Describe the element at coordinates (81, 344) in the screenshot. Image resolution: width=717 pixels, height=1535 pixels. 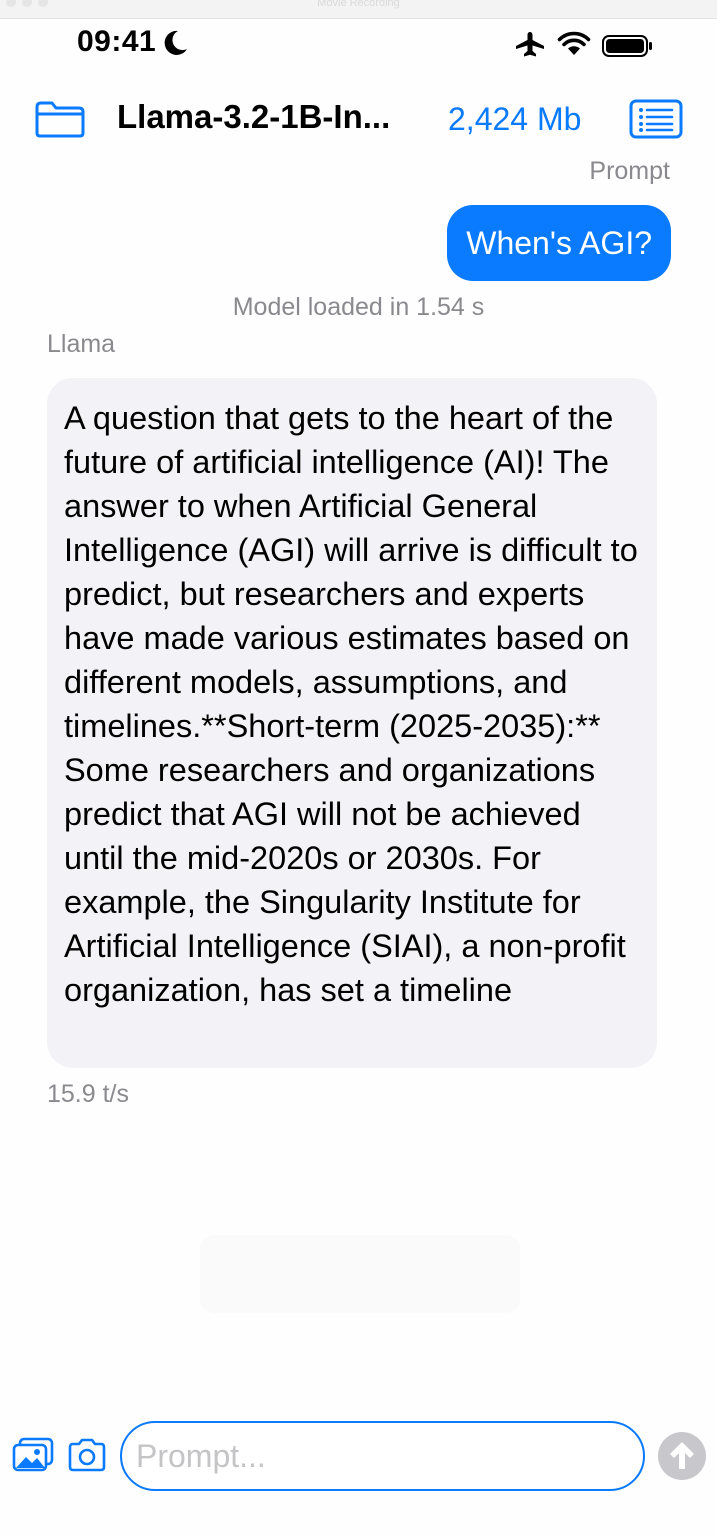
I see `assistant-name: Llama` at that location.